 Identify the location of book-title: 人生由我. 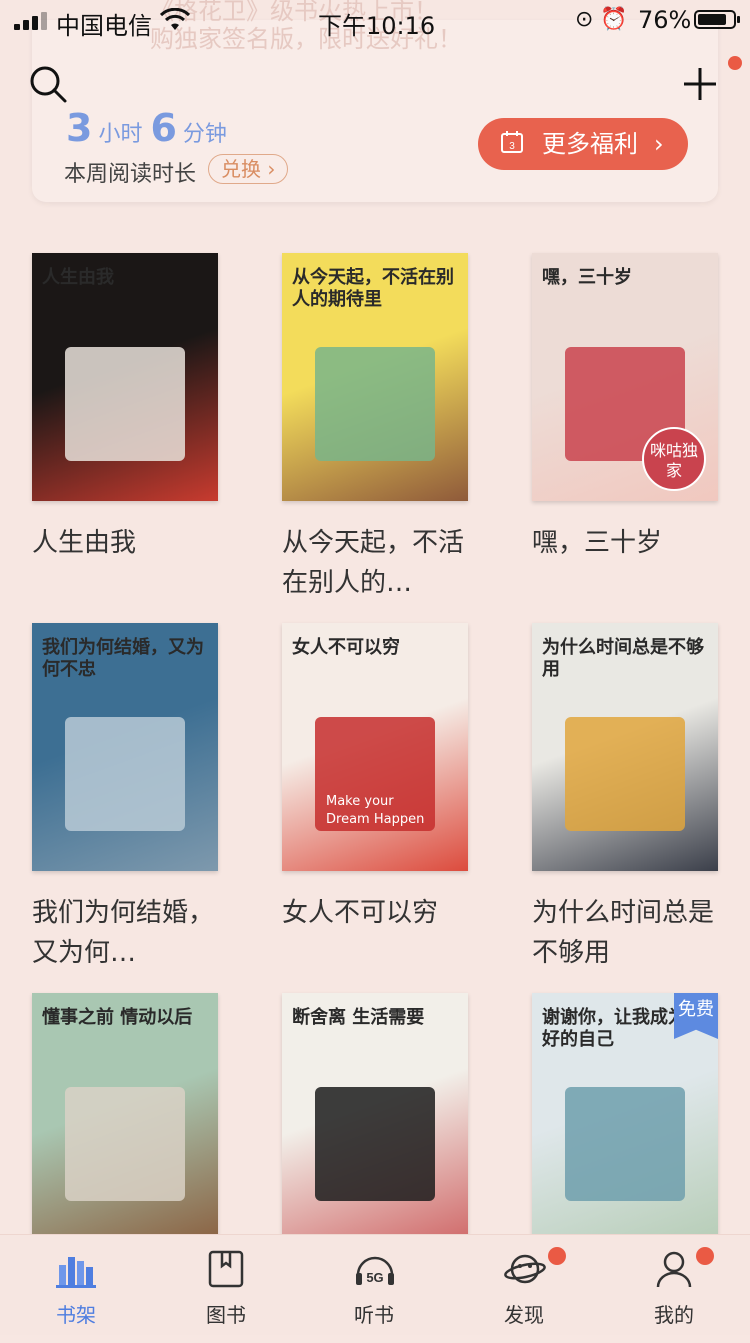
(84, 543).